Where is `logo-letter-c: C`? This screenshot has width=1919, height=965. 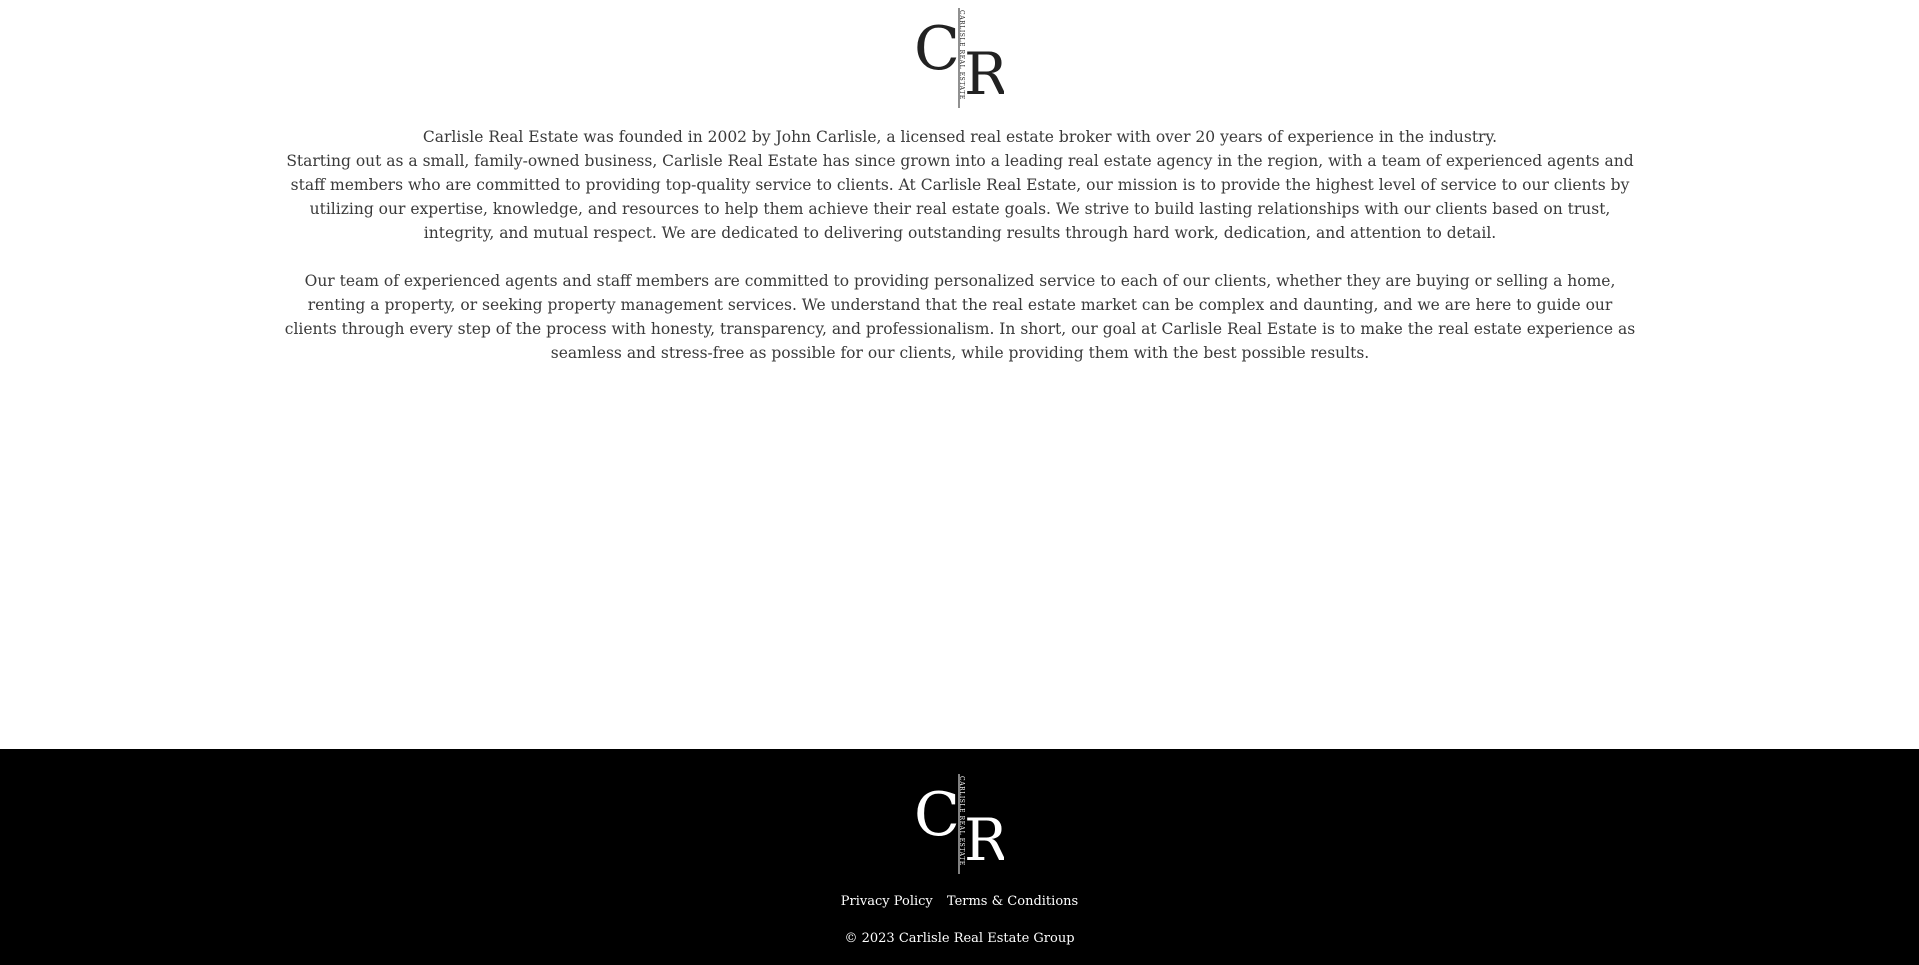 logo-letter-c: C is located at coordinates (937, 49).